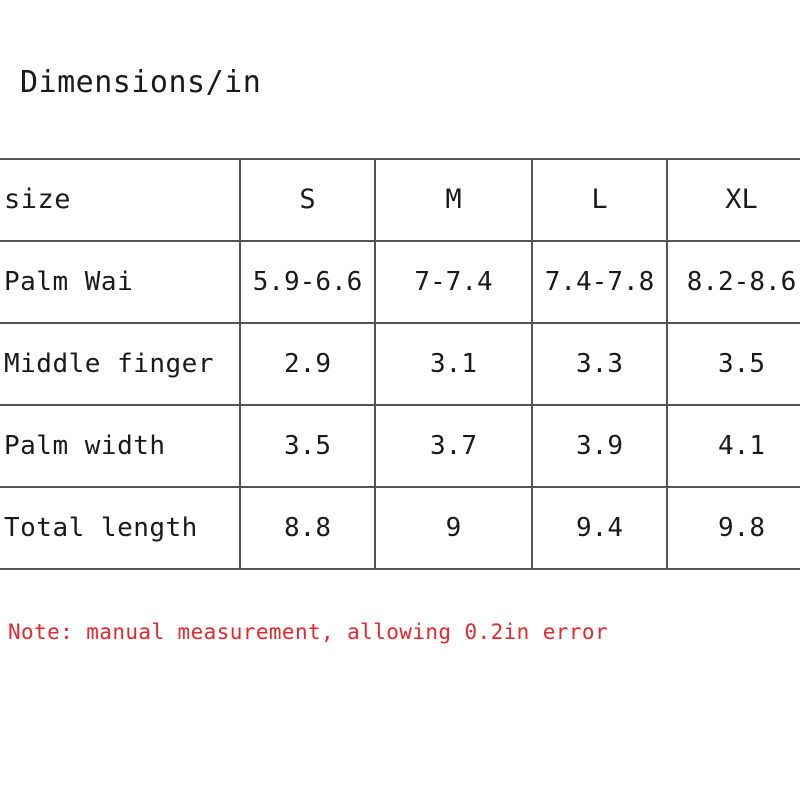 The height and width of the screenshot is (800, 800). I want to click on column-header-xl: XL, so click(733, 200).